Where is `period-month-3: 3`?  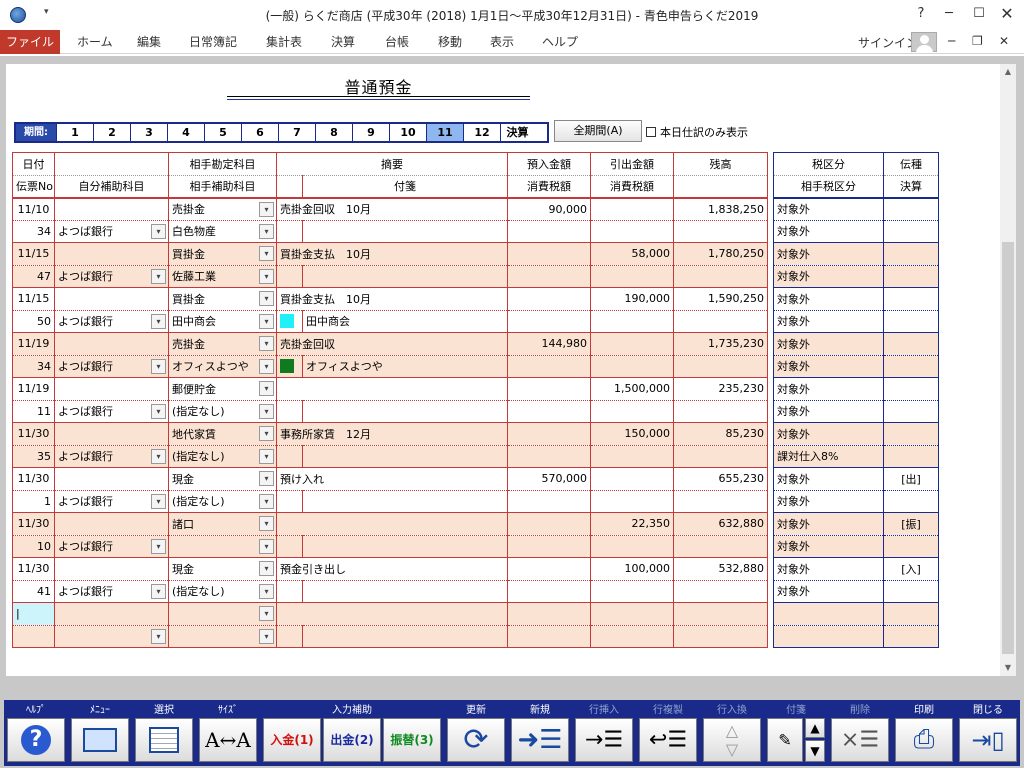
period-month-3: 3 is located at coordinates (148, 132).